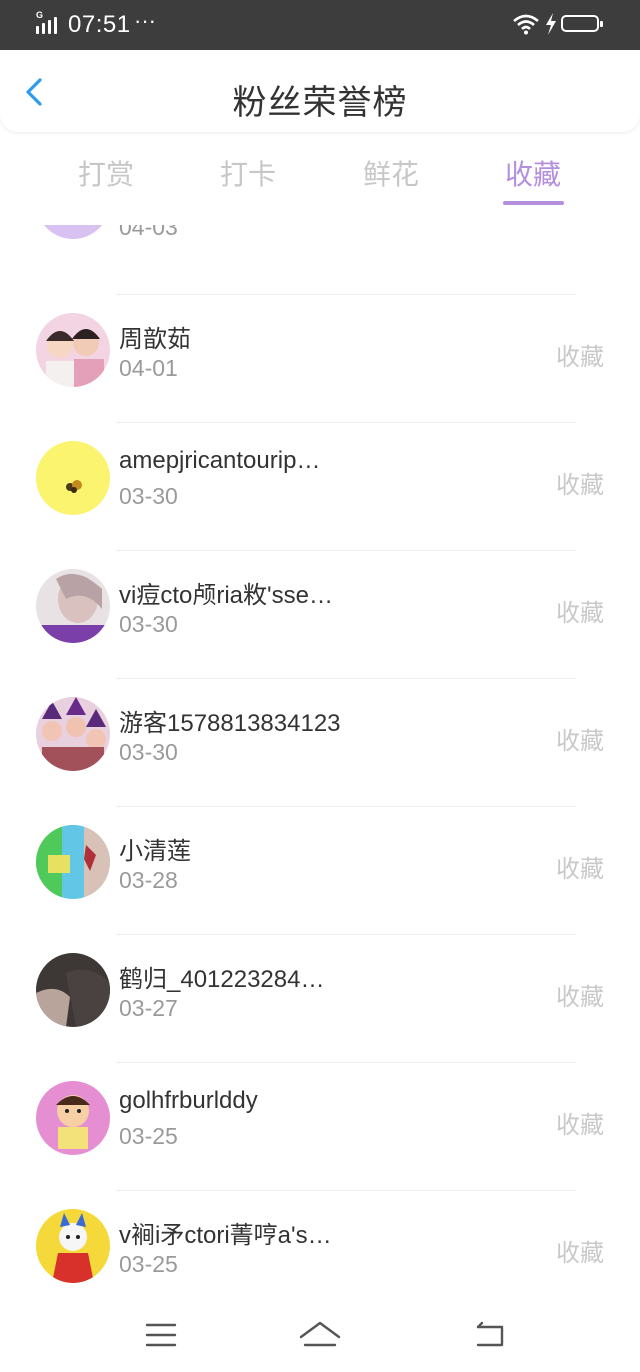  What do you see at coordinates (320, 871) in the screenshot?
I see `list-item: 小清莲 03-28 收藏` at bounding box center [320, 871].